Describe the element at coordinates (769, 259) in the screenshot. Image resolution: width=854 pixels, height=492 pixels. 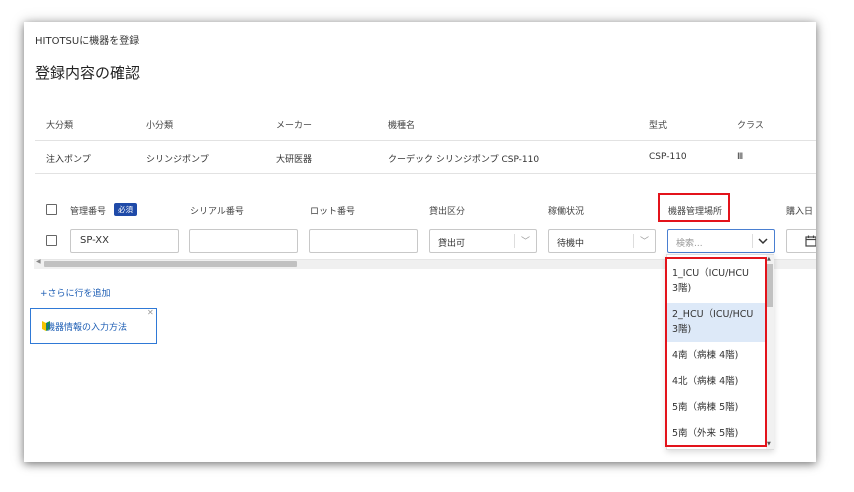
I see `scroll-up-icon: ▲` at that location.